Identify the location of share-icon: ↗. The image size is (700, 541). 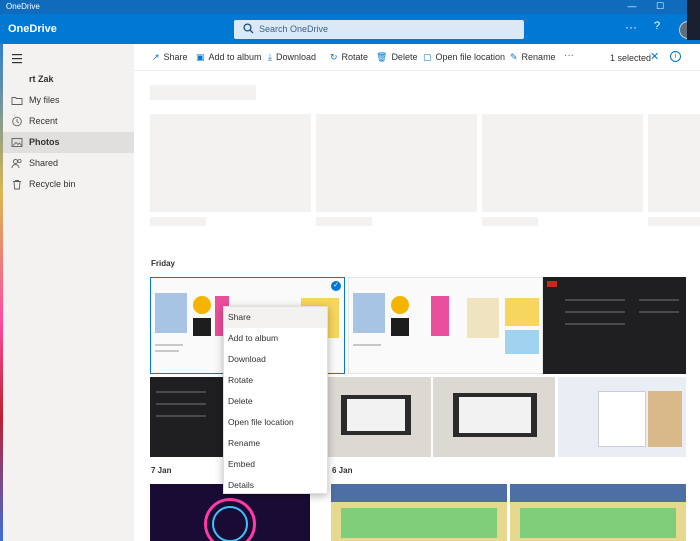
(156, 57).